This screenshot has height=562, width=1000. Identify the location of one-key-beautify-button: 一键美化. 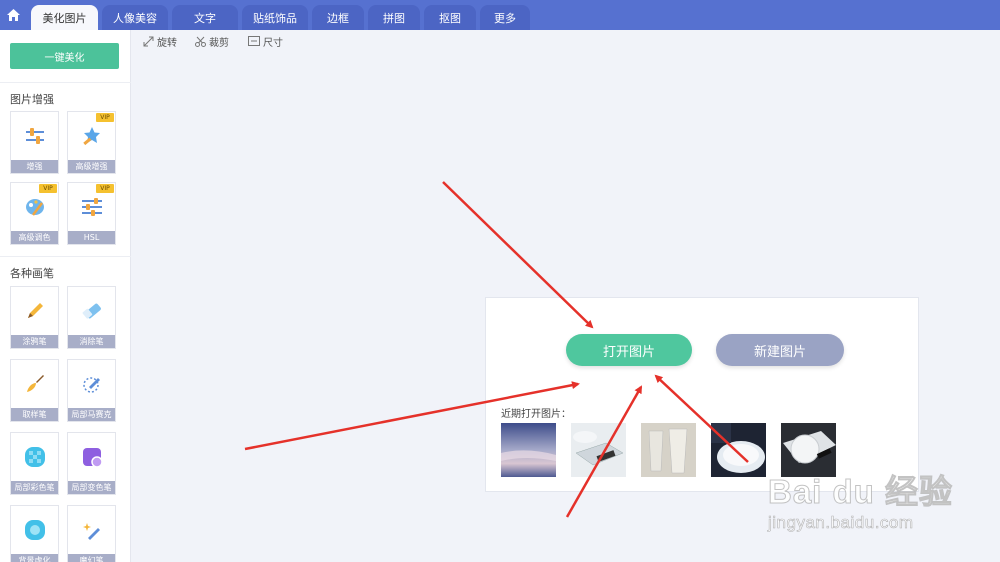
(64, 56).